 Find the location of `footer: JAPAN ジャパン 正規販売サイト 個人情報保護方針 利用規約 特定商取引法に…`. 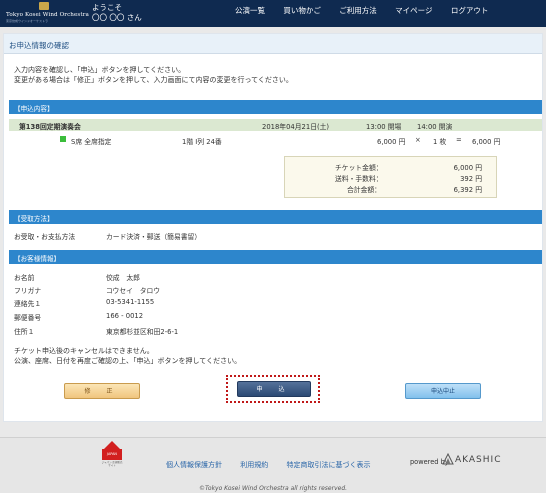

footer: JAPAN ジャパン 正規販売サイト 個人情報保護方針 利用規約 特定商取引法に… is located at coordinates (273, 465).